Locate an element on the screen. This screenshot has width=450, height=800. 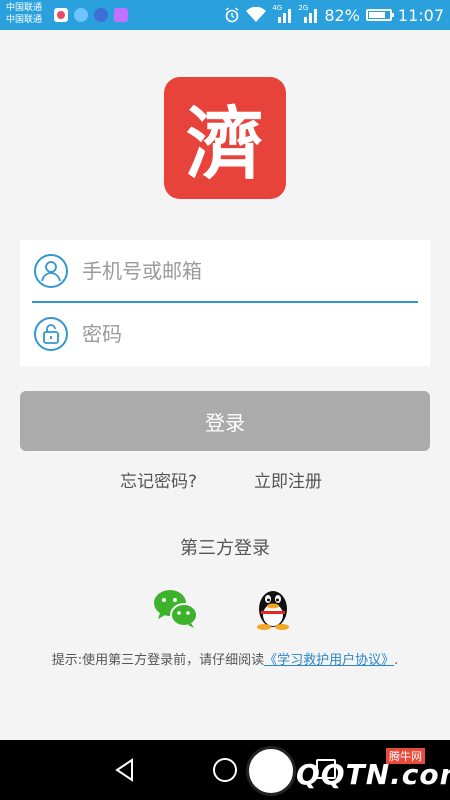
password-input is located at coordinates (247, 334).